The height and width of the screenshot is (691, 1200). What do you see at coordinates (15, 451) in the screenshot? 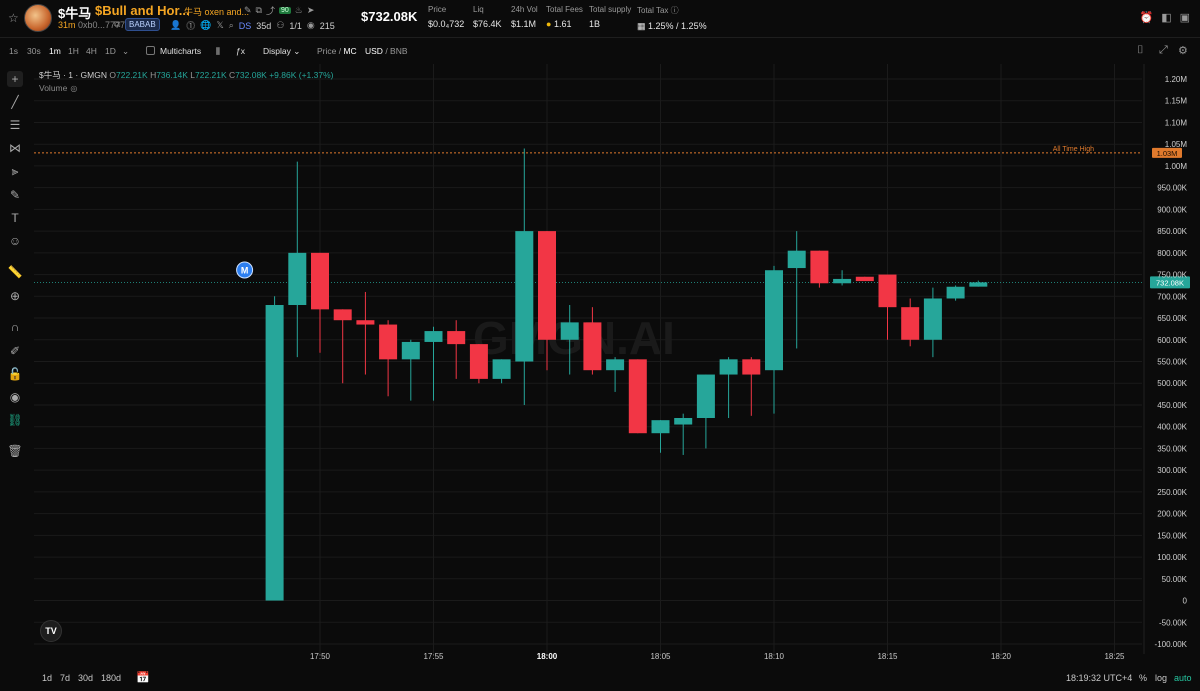
I see `trash-icon: 🗑` at bounding box center [15, 451].